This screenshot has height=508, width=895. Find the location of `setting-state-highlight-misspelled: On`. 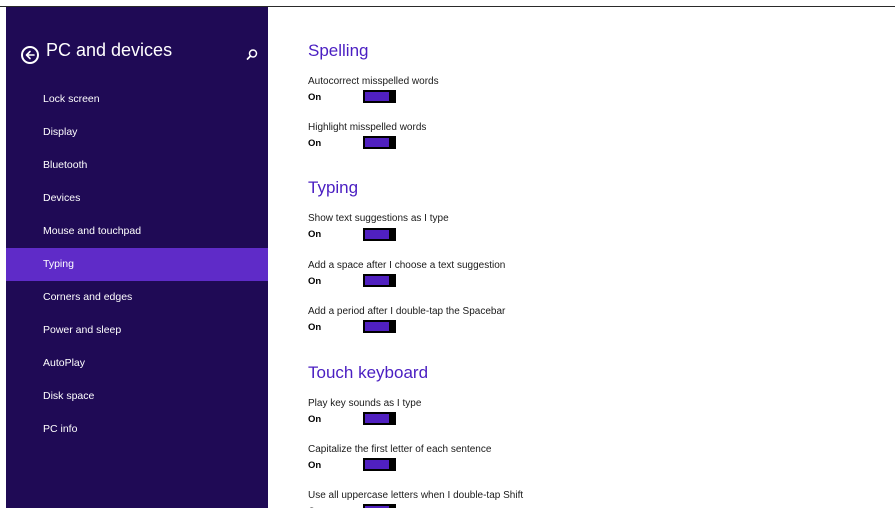

setting-state-highlight-misspelled: On is located at coordinates (315, 143).